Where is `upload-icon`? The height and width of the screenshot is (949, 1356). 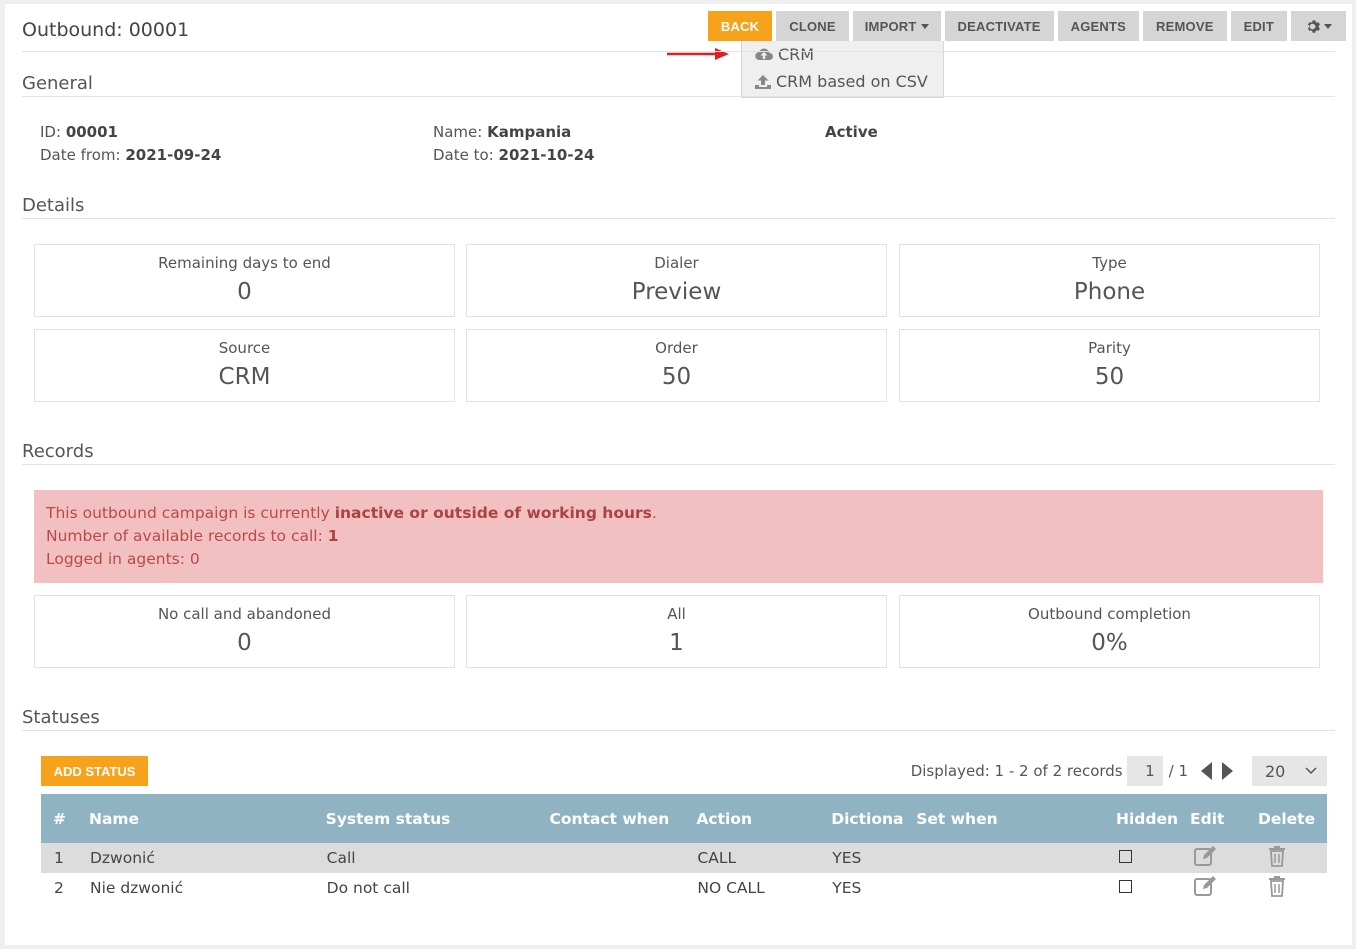
upload-icon is located at coordinates (763, 81).